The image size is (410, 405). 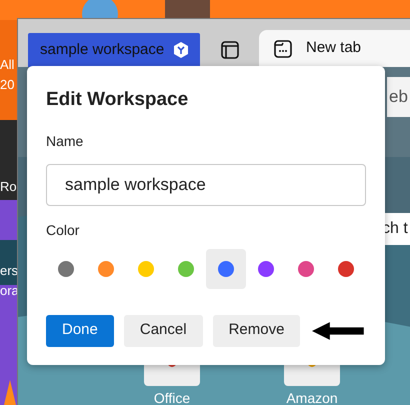 I want to click on desktop-icon-label: Ro, so click(x=8, y=186).